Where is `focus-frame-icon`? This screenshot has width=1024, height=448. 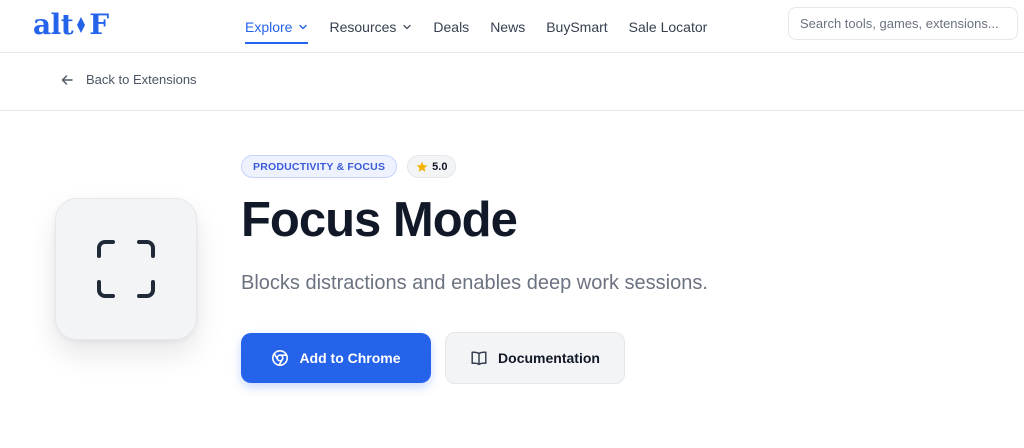 focus-frame-icon is located at coordinates (126, 269).